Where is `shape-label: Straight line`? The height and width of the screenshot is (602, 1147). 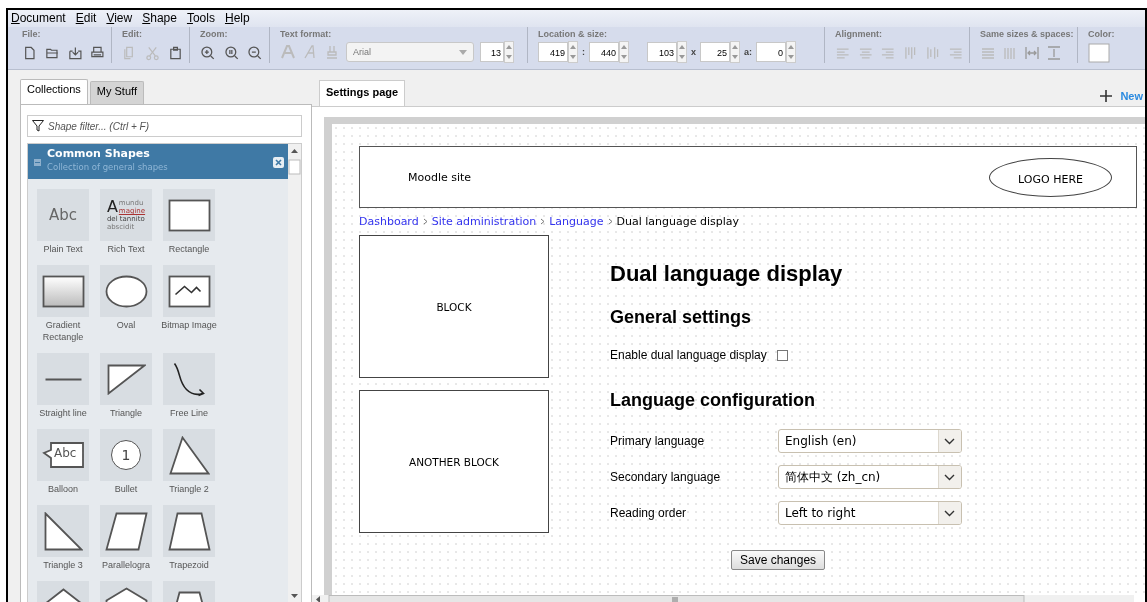
shape-label: Straight line is located at coordinates (63, 413).